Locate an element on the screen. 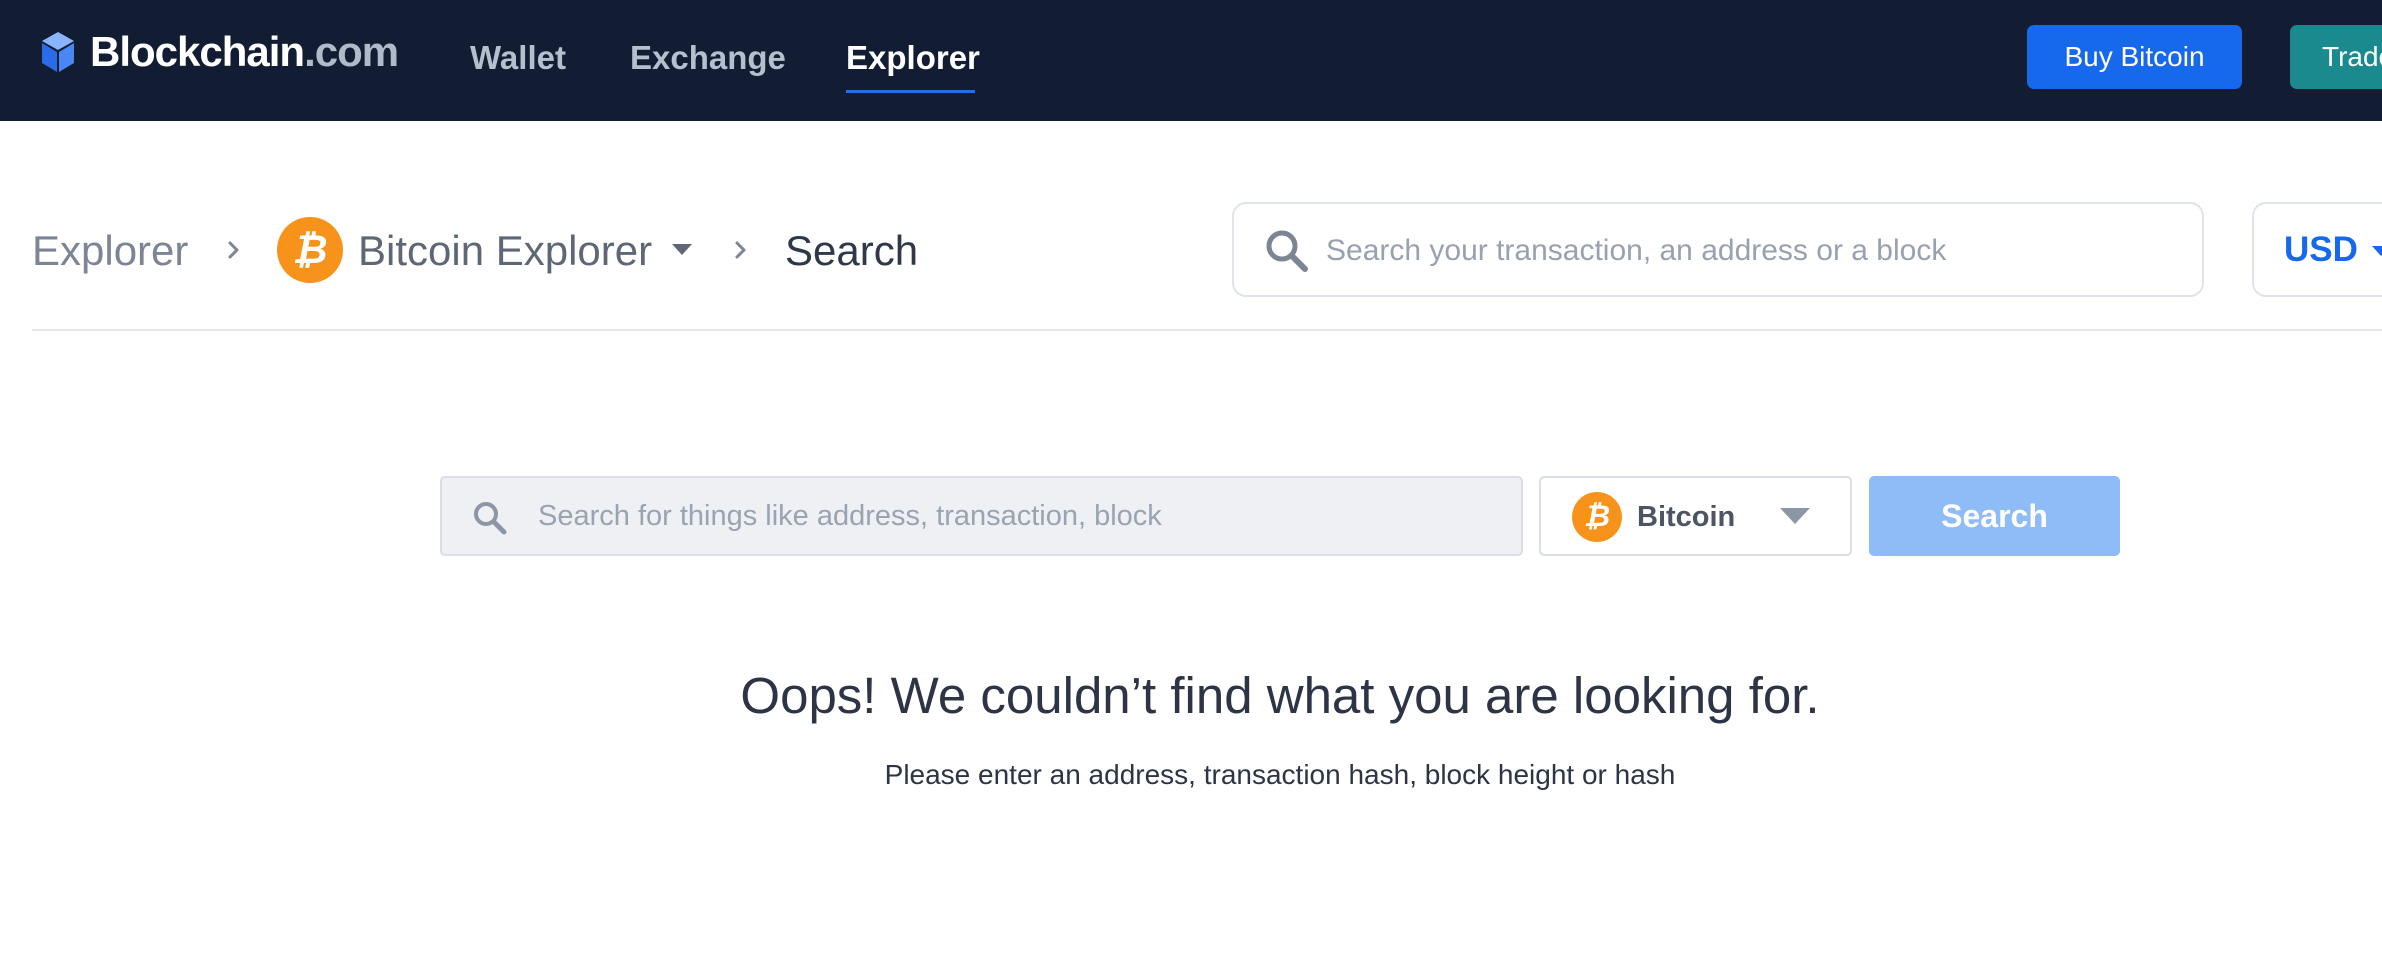 The image size is (2382, 976). nav-active-indicator is located at coordinates (910, 91).